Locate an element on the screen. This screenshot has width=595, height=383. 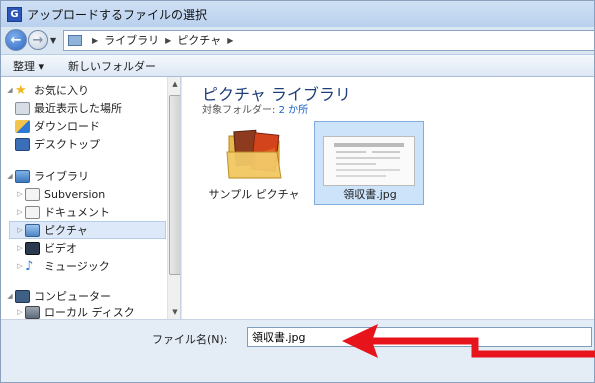
receipt-thumbnail-icon is located at coordinates (369, 160).